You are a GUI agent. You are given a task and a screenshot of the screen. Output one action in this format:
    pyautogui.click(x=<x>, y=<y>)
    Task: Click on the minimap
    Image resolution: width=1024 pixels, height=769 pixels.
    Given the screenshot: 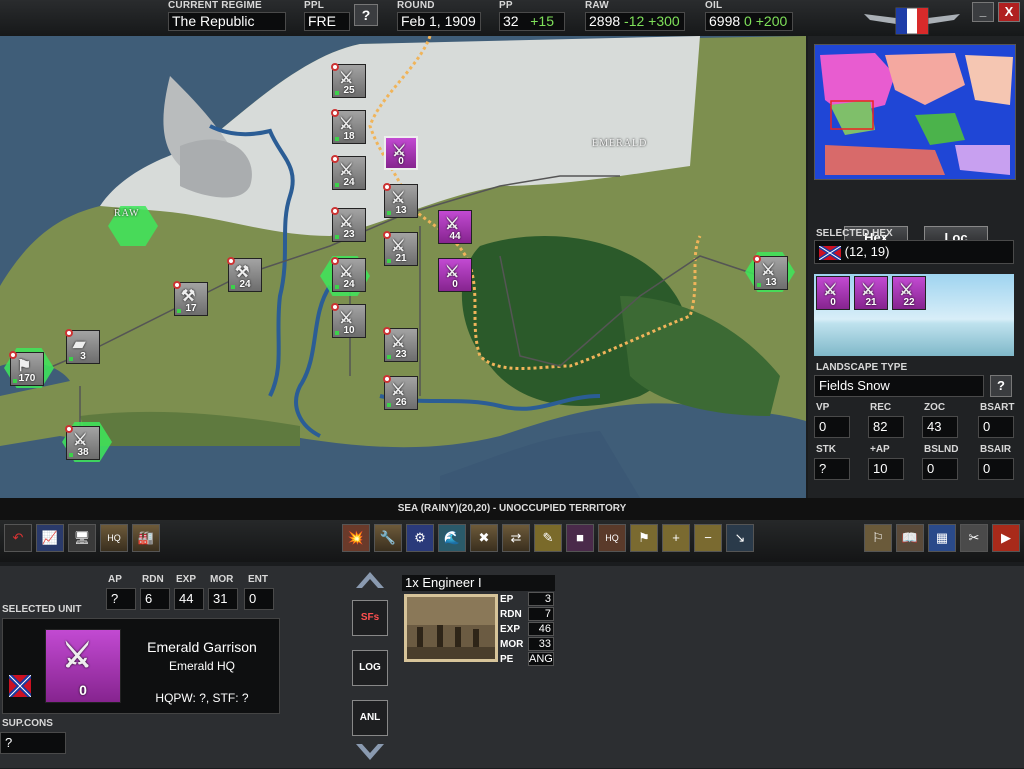 What is the action you would take?
    pyautogui.click(x=915, y=112)
    